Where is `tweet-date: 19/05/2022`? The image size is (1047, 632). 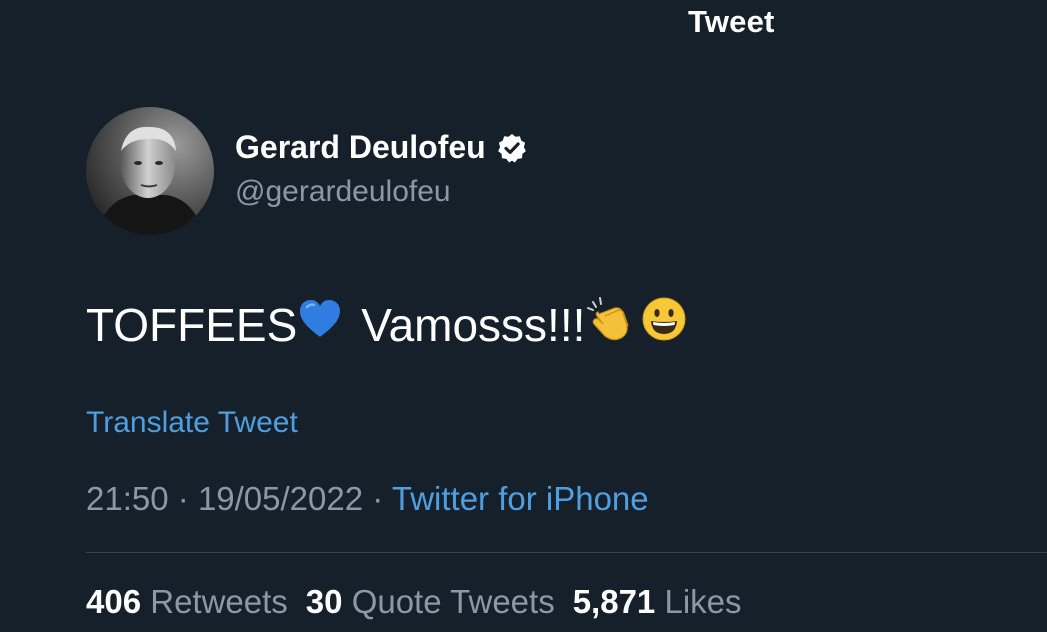 tweet-date: 19/05/2022 is located at coordinates (280, 498).